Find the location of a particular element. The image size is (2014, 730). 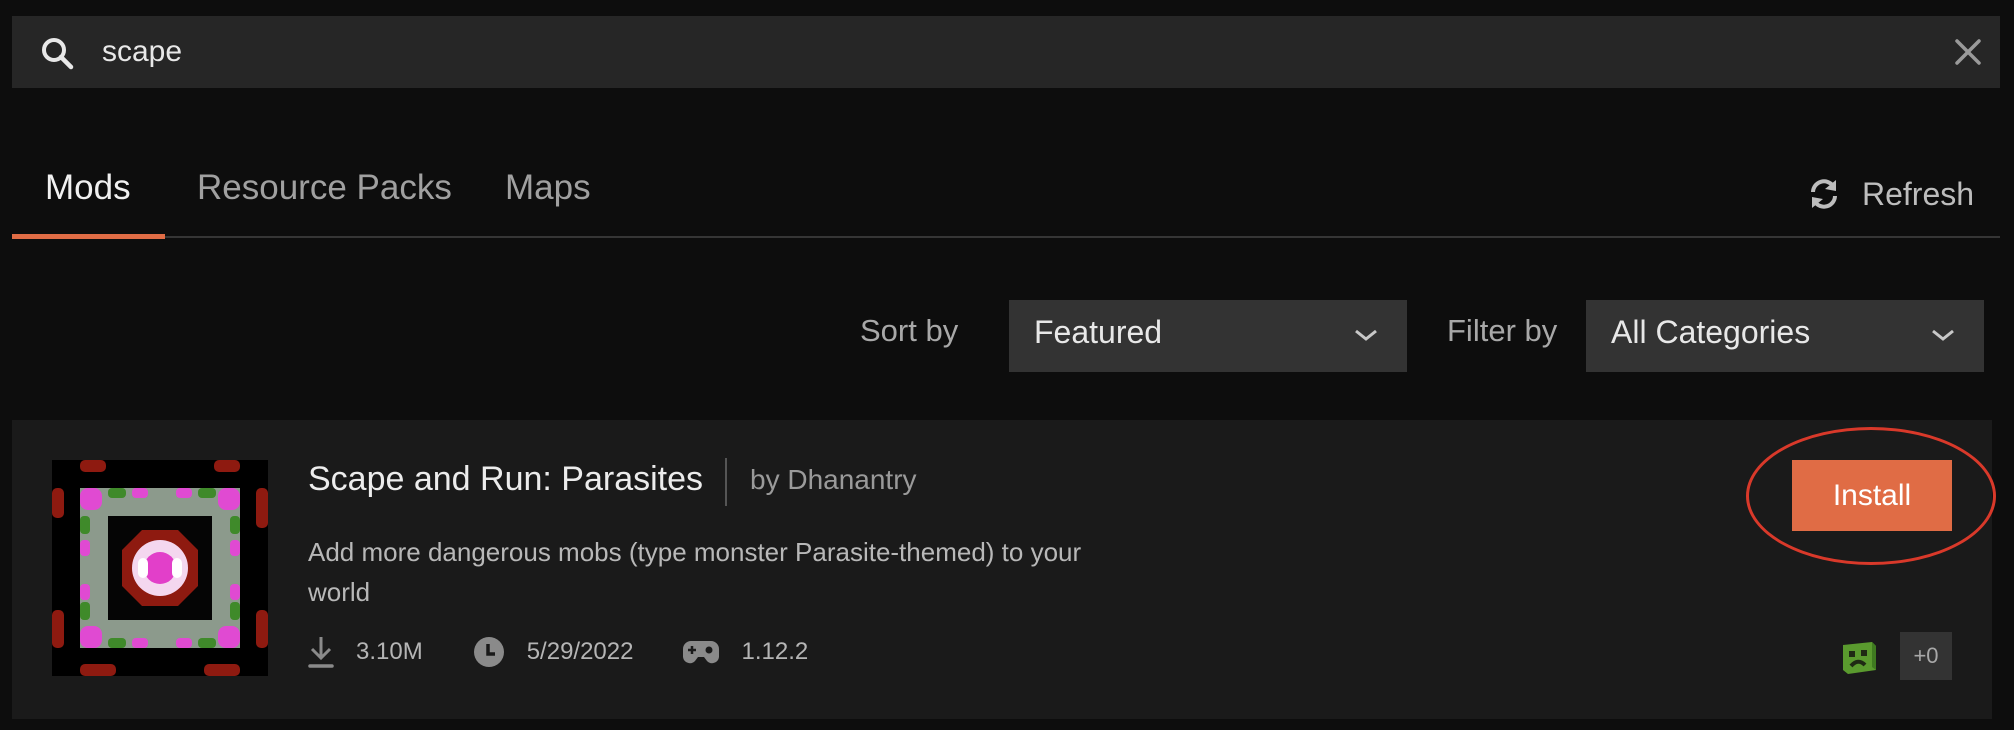

tab-resource-packs: Resource Packs is located at coordinates (324, 188).